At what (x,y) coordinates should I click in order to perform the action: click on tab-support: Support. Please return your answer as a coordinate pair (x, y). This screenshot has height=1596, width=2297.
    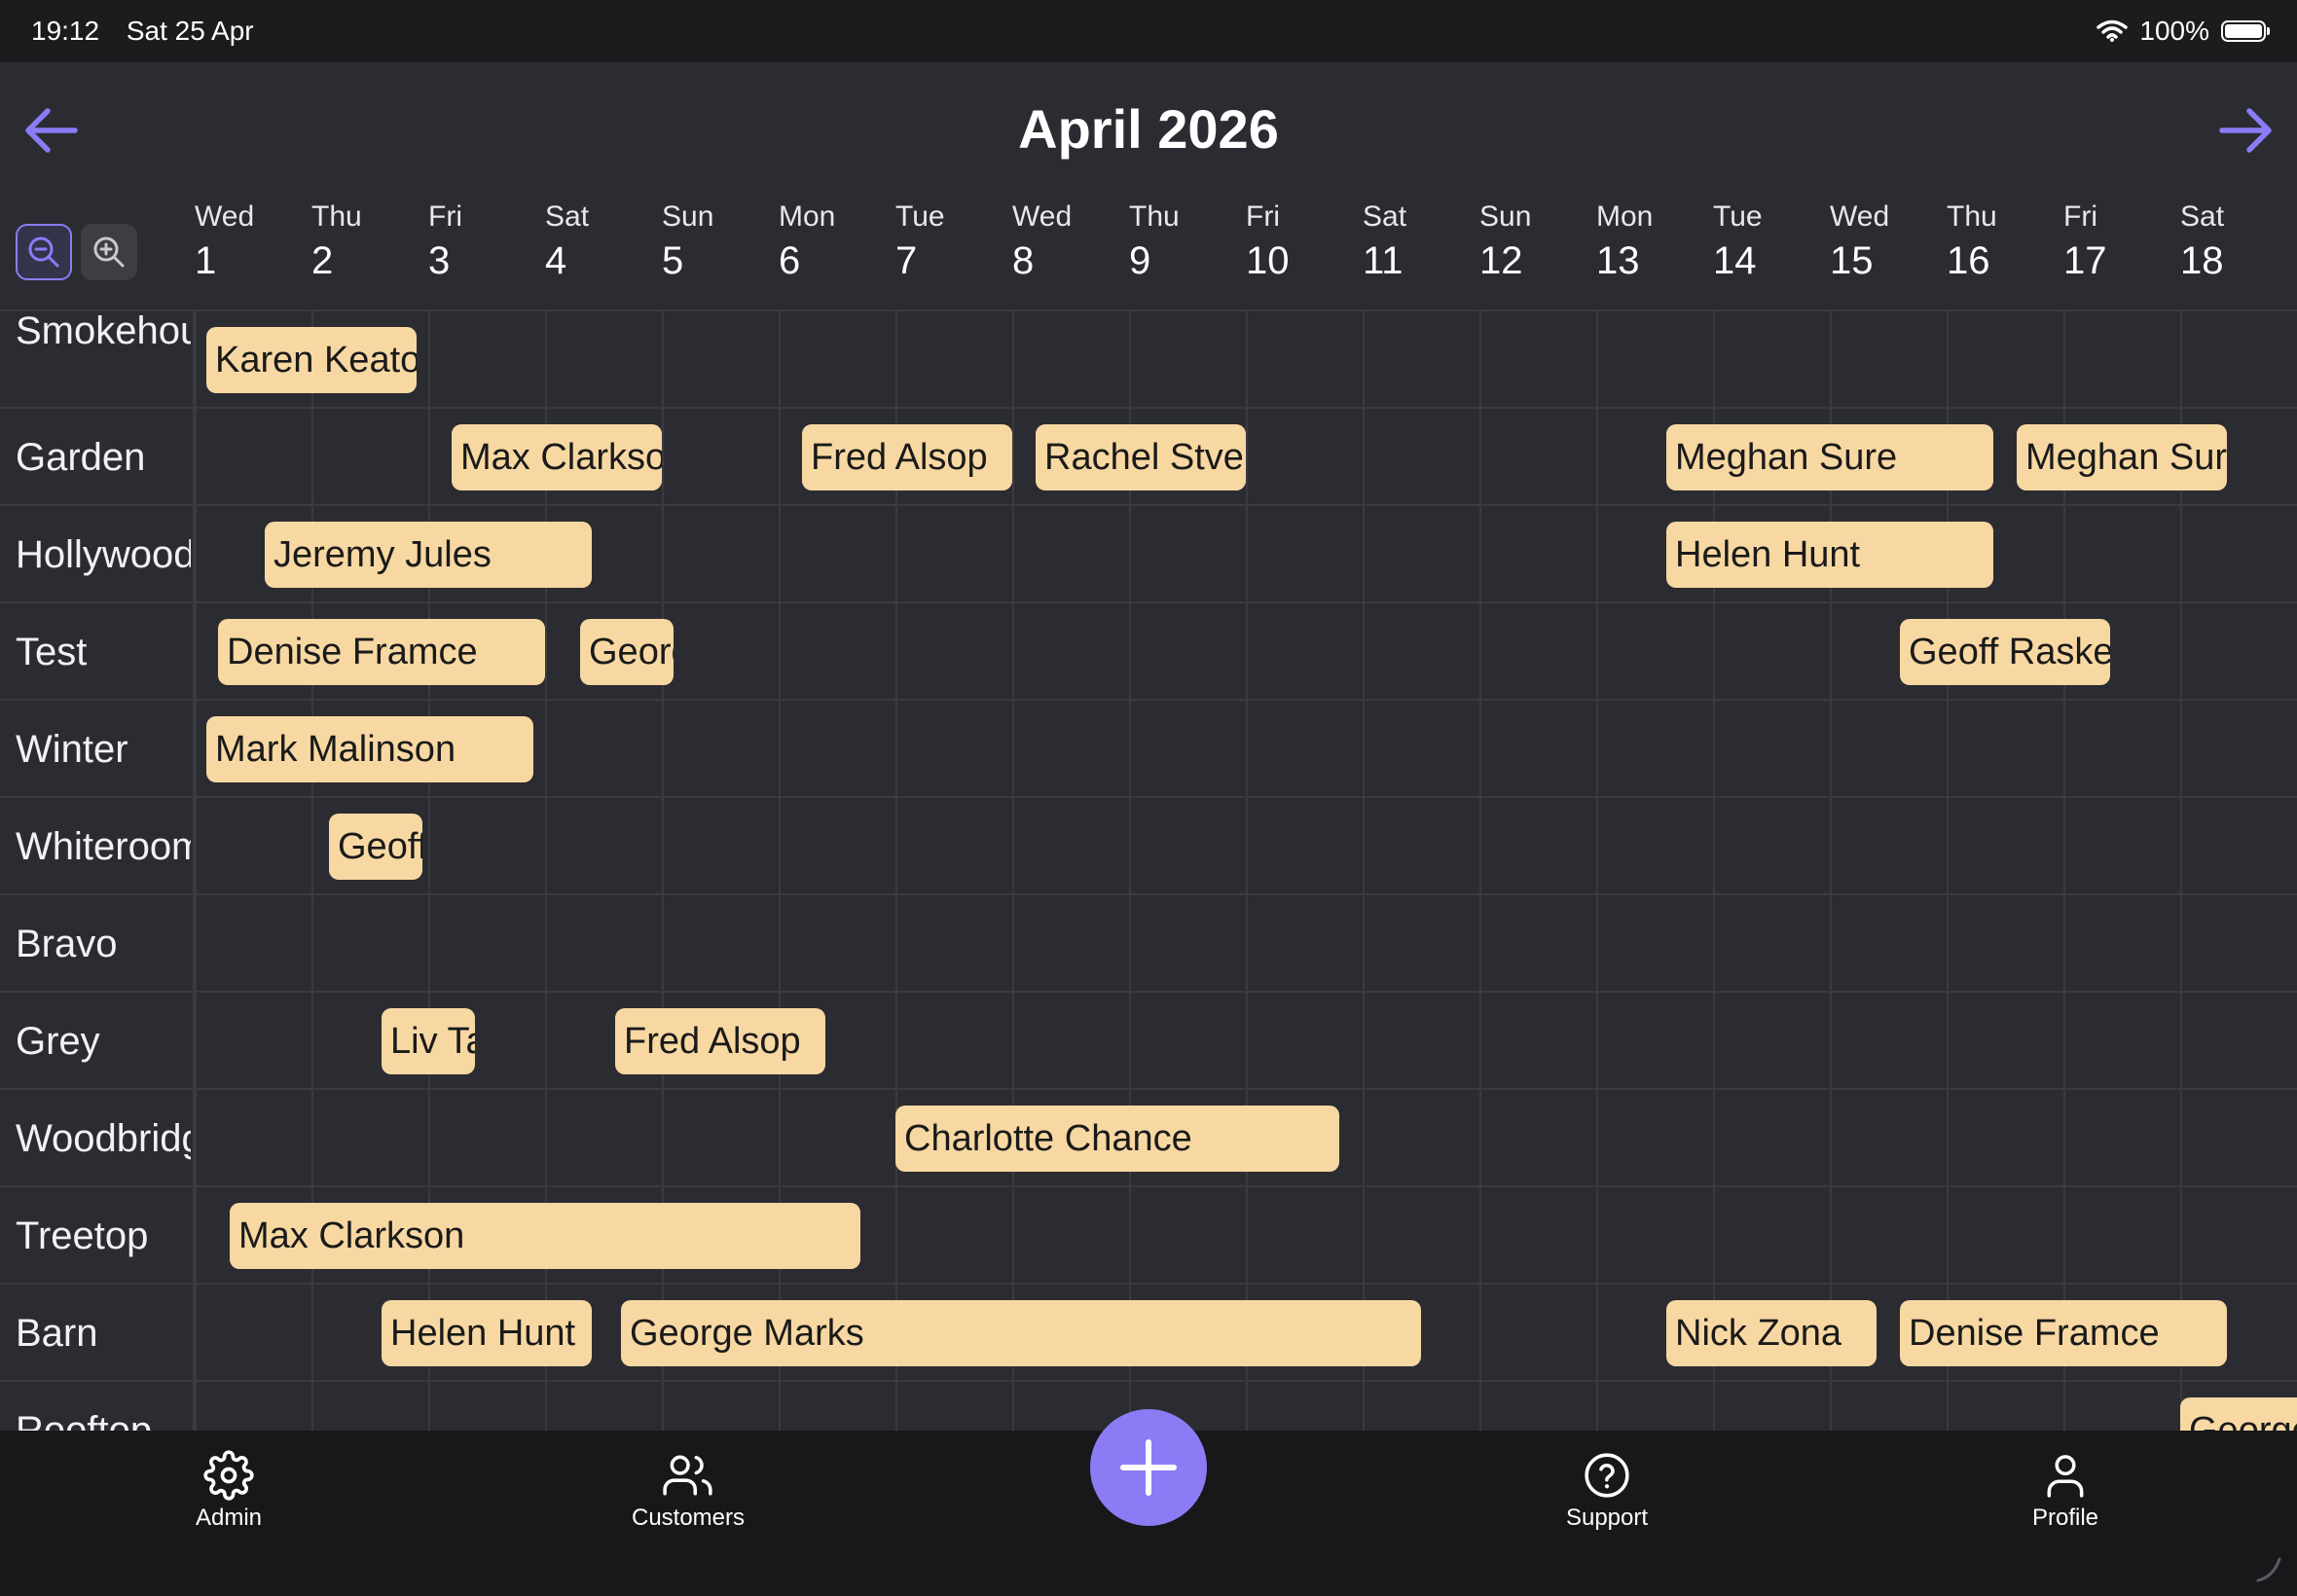
    Looking at the image, I should click on (1607, 1490).